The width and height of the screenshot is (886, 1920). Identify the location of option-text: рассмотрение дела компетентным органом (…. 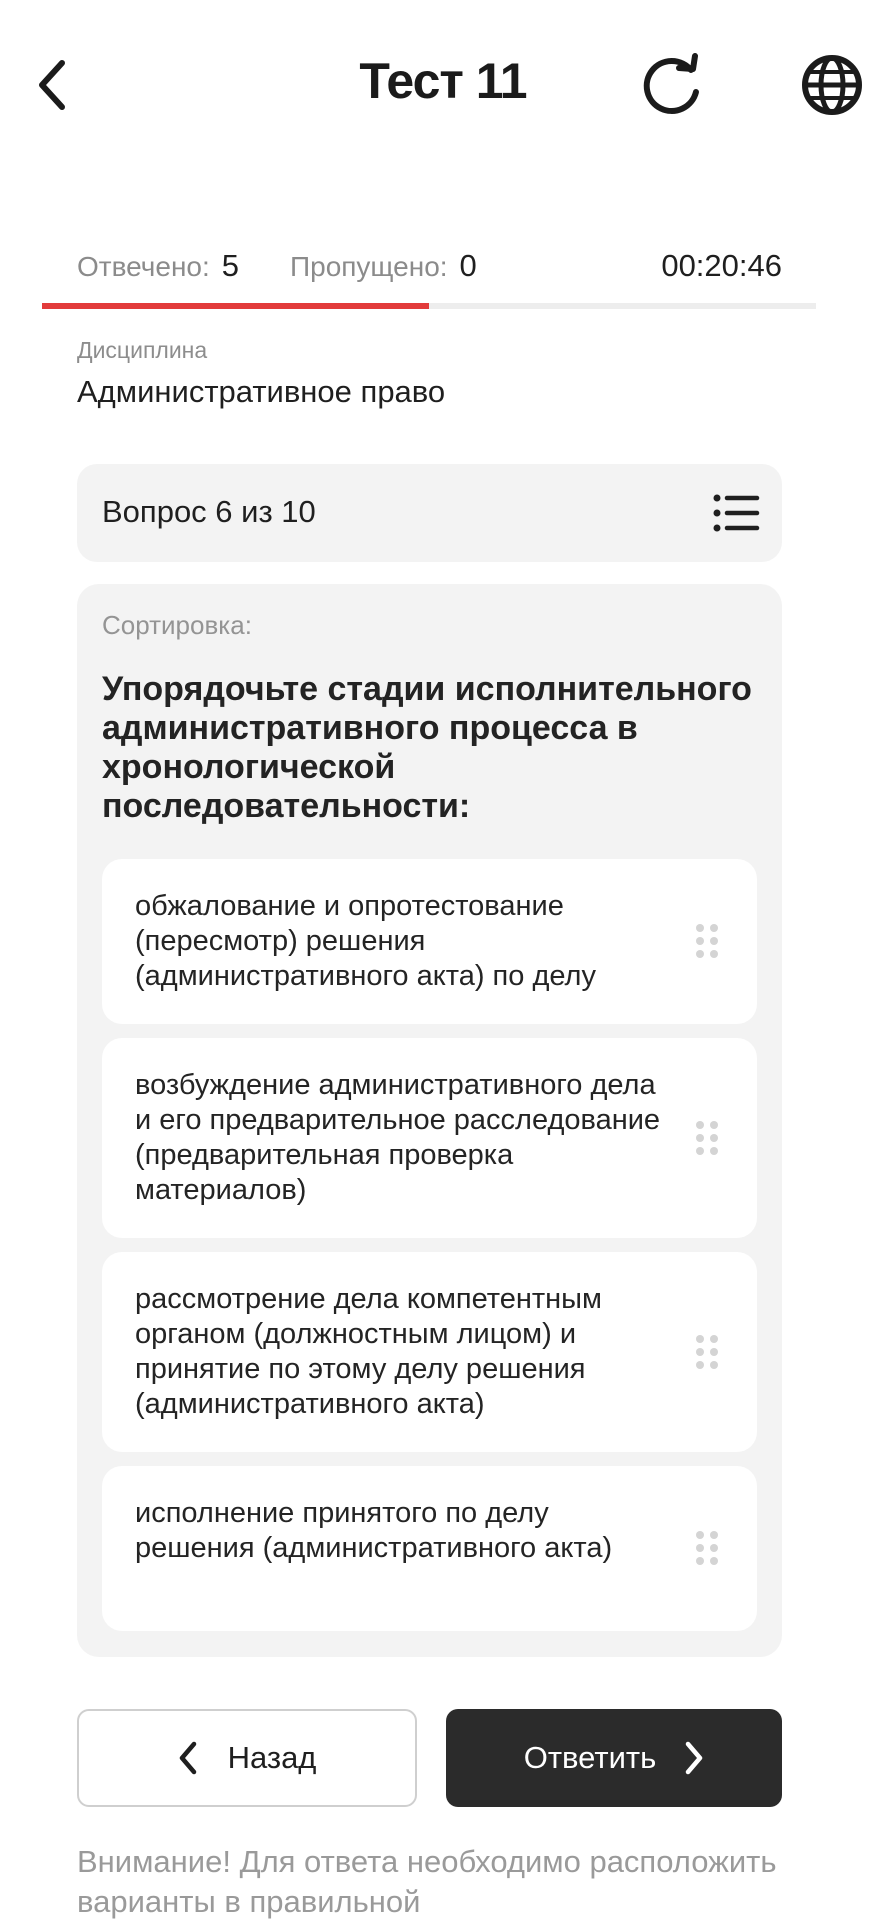
(368, 1351).